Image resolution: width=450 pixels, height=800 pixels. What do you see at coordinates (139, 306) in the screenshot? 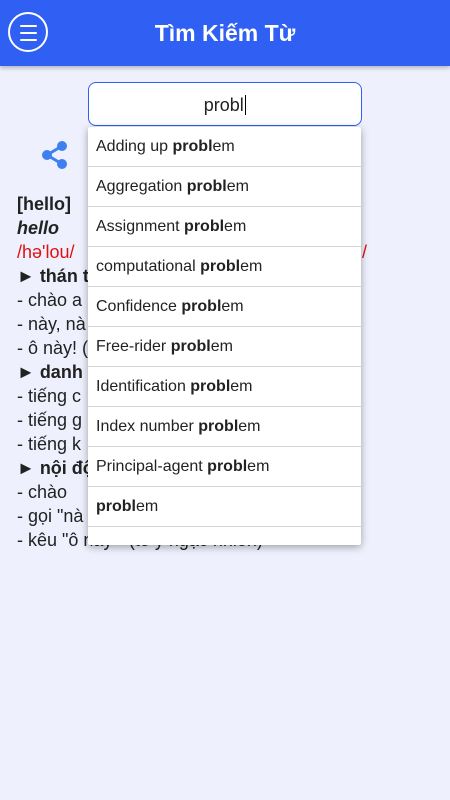
I see `suggestion-prefix: Confidence` at bounding box center [139, 306].